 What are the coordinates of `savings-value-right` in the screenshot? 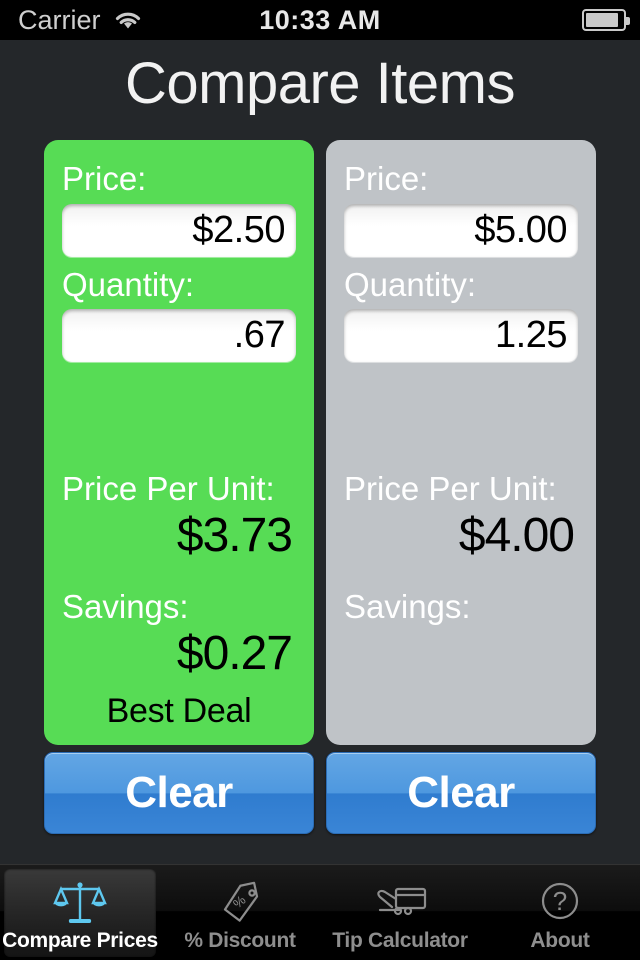 It's located at (461, 654).